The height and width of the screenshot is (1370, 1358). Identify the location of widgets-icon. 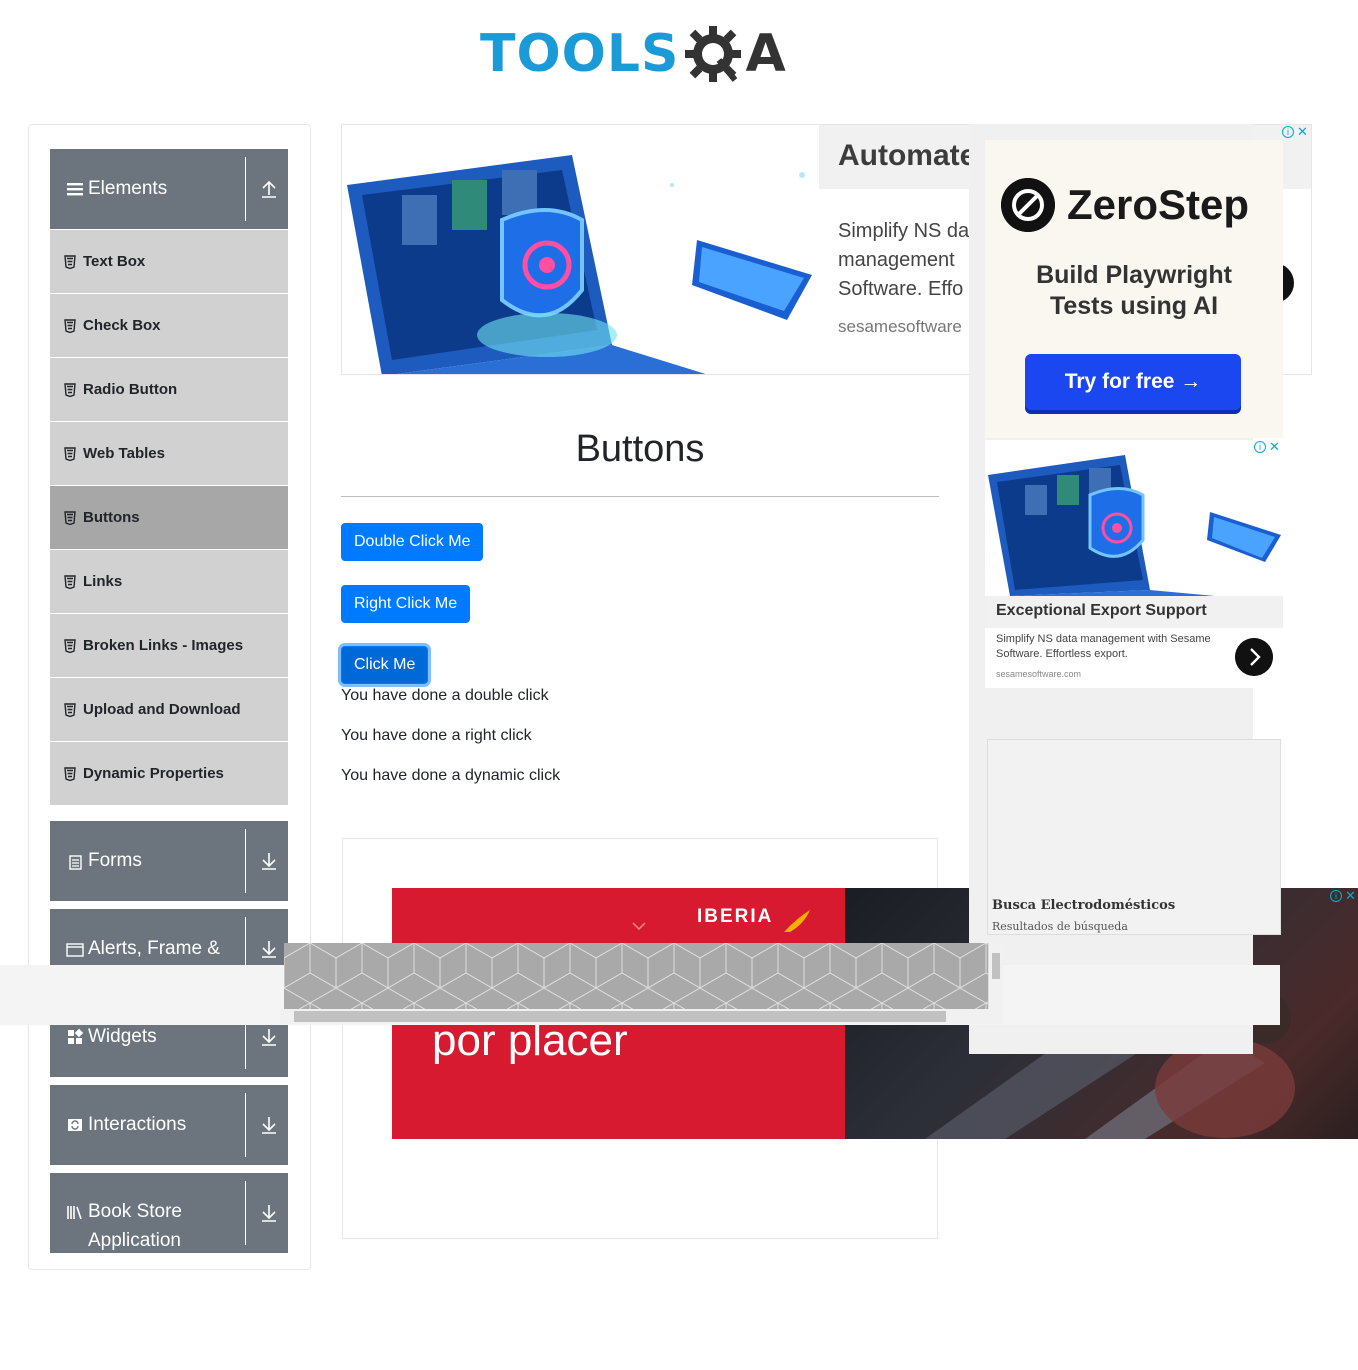
(76, 1036).